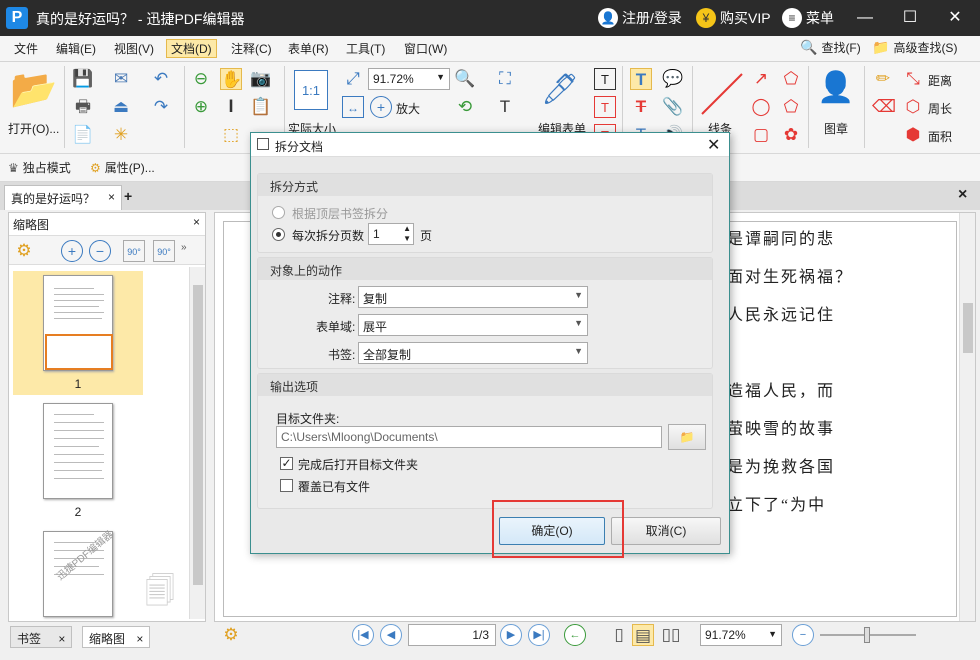 The image size is (980, 660). I want to click on actual-size-icon: 1:1, so click(311, 90).